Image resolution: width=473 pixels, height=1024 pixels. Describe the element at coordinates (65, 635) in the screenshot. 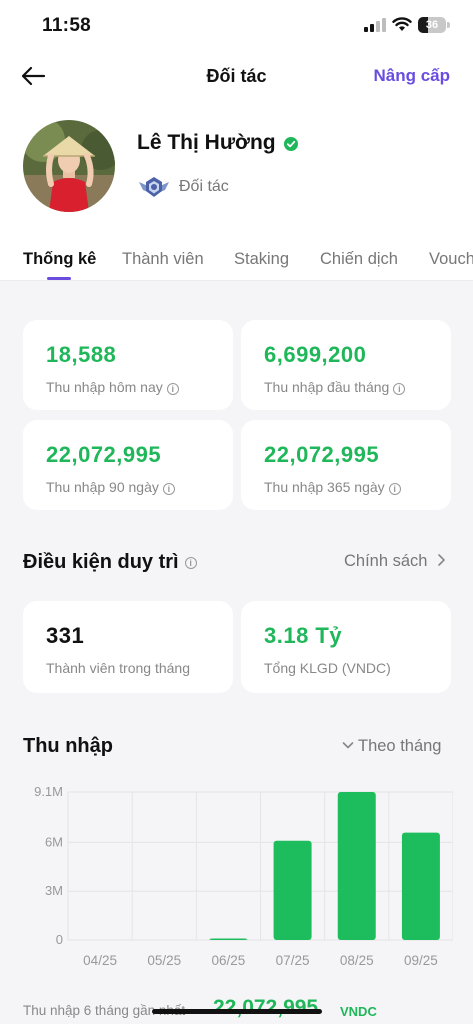

I see `condition-value: 331` at that location.